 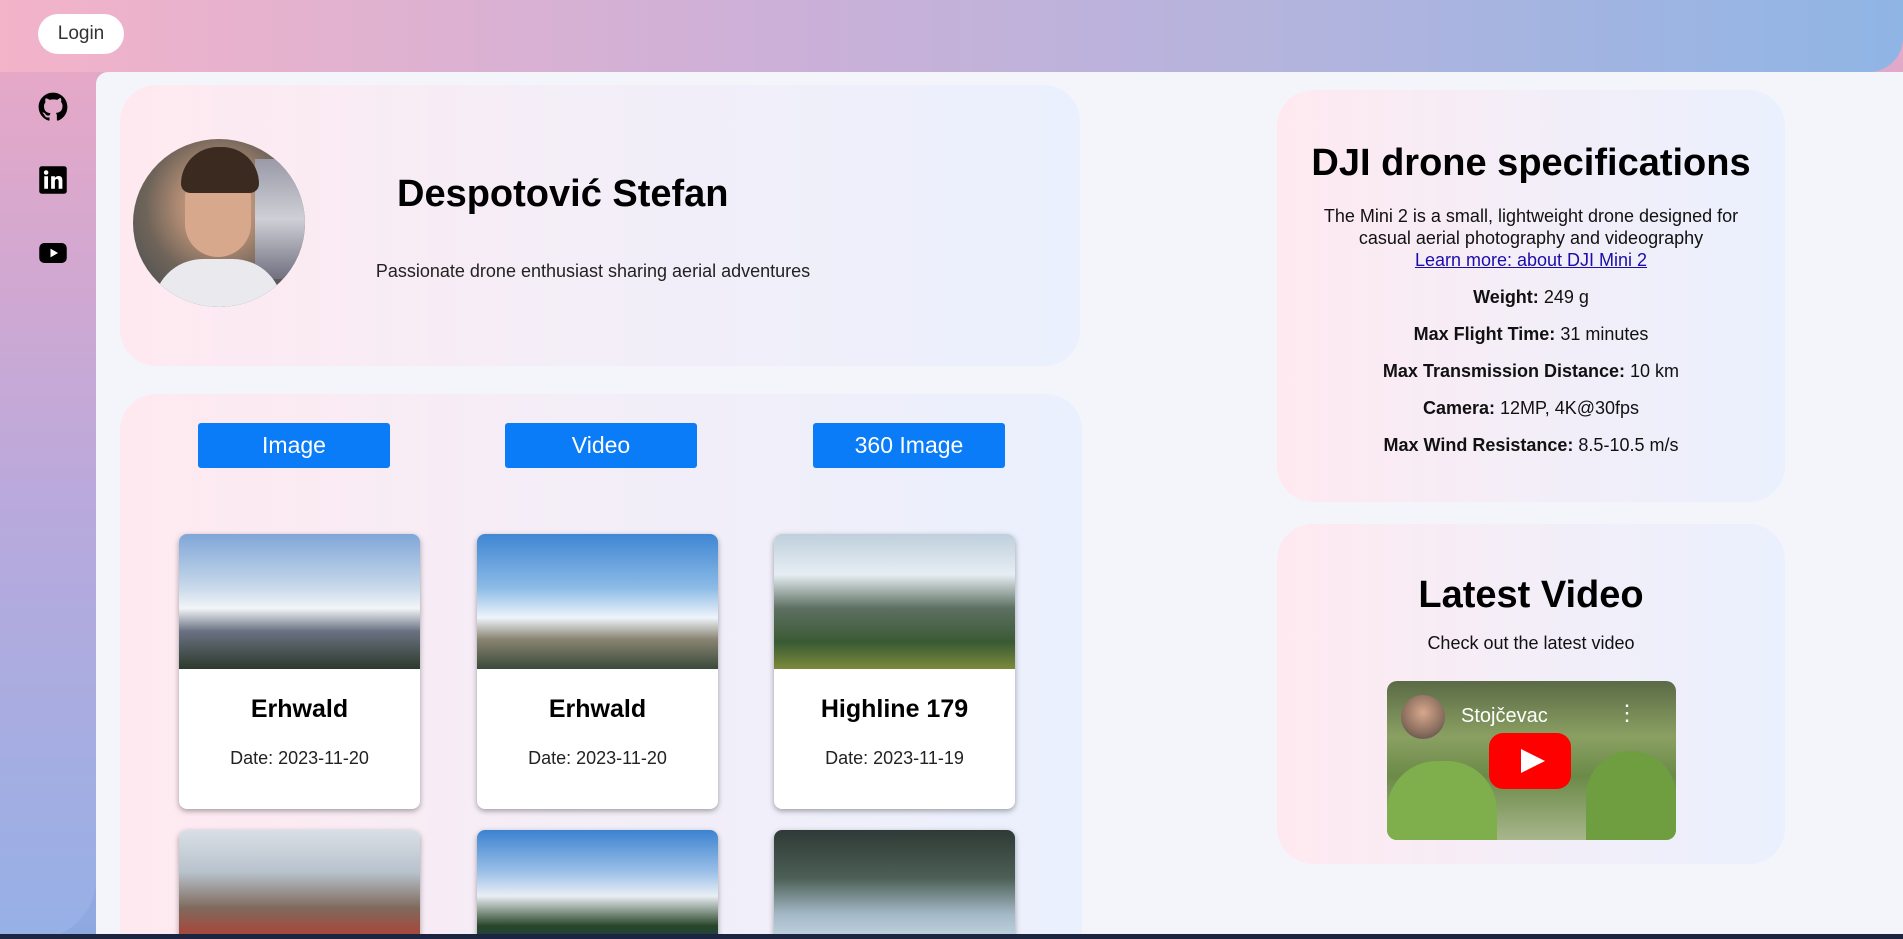 I want to click on top-bar, so click(x=951, y=36).